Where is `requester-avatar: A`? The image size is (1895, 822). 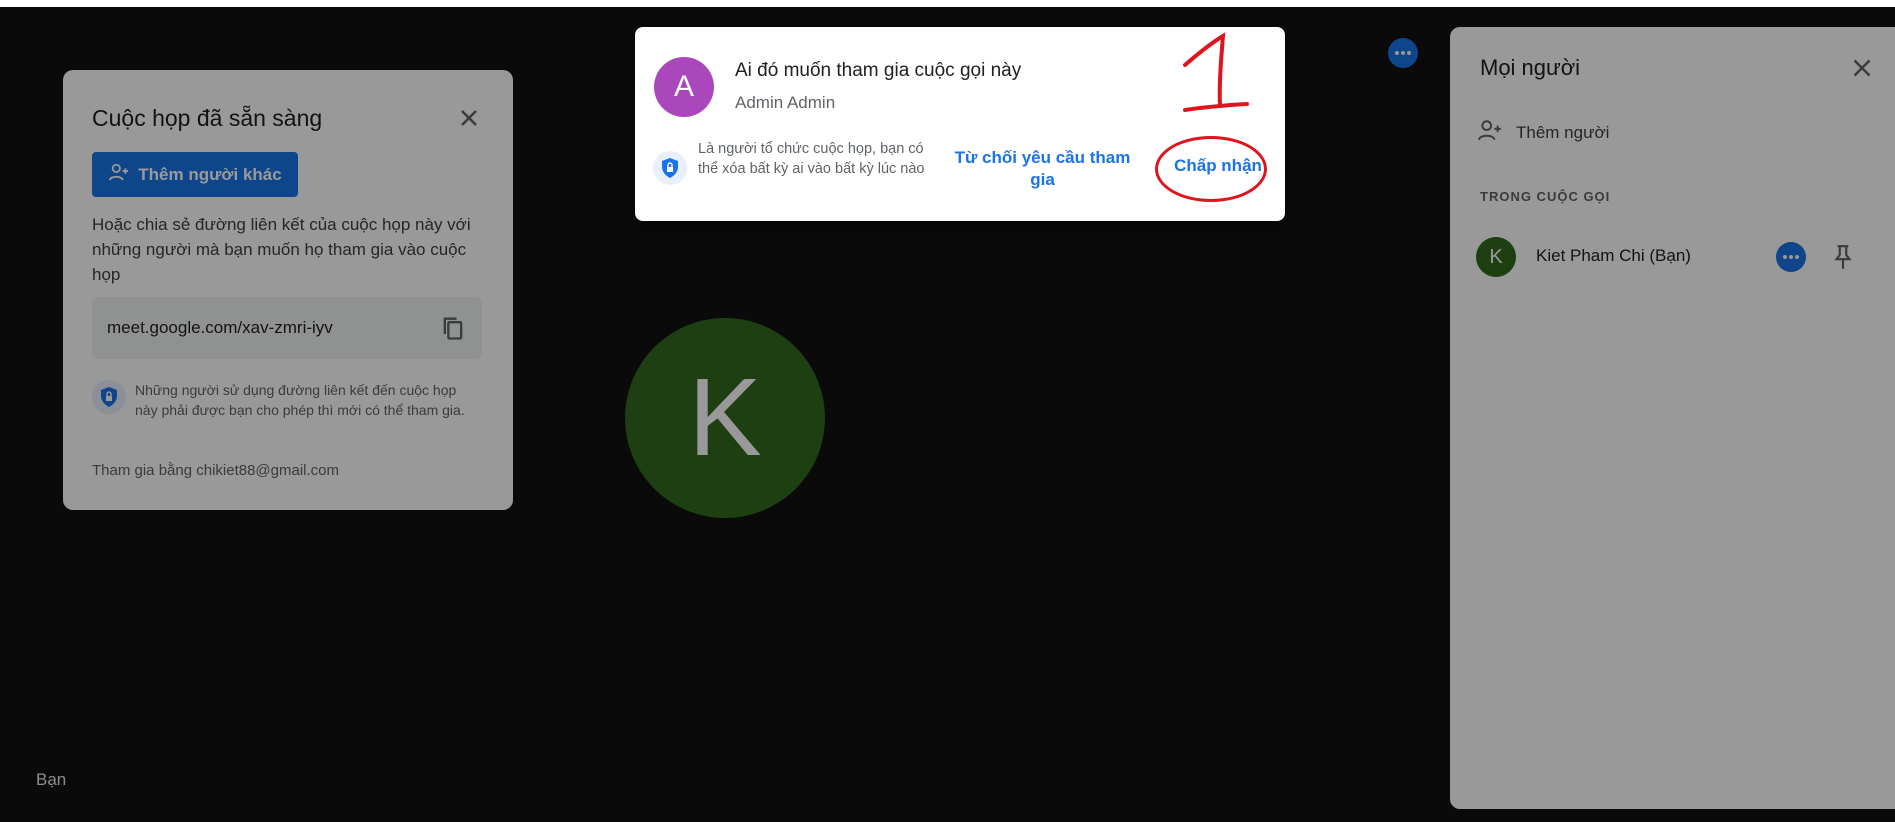
requester-avatar: A is located at coordinates (684, 87).